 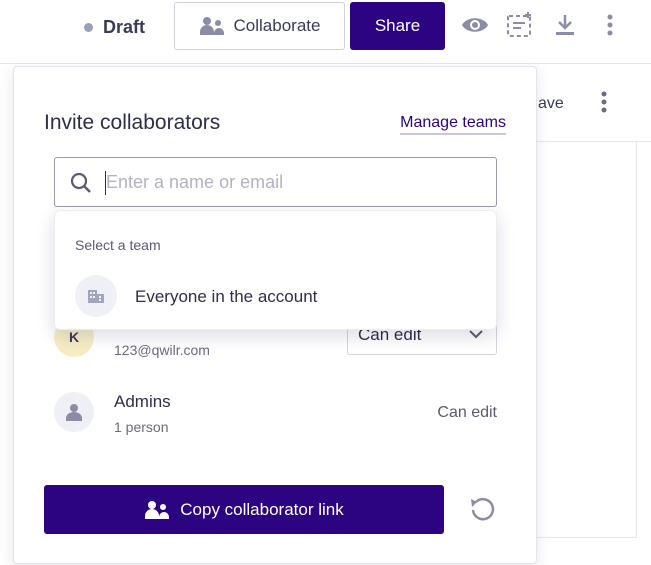 I want to click on toolbar: Draft Collaborate Share, so click(x=325, y=32).